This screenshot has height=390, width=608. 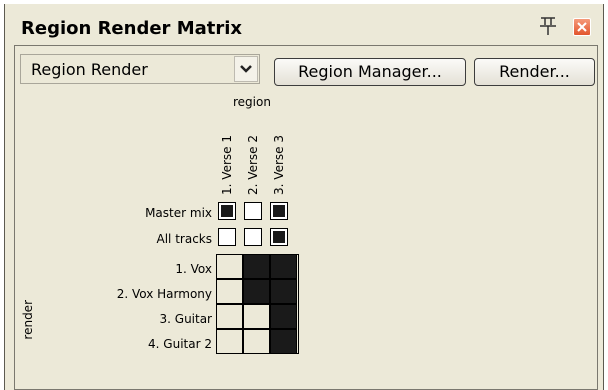 I want to click on render-axis-text: render, so click(x=28, y=320).